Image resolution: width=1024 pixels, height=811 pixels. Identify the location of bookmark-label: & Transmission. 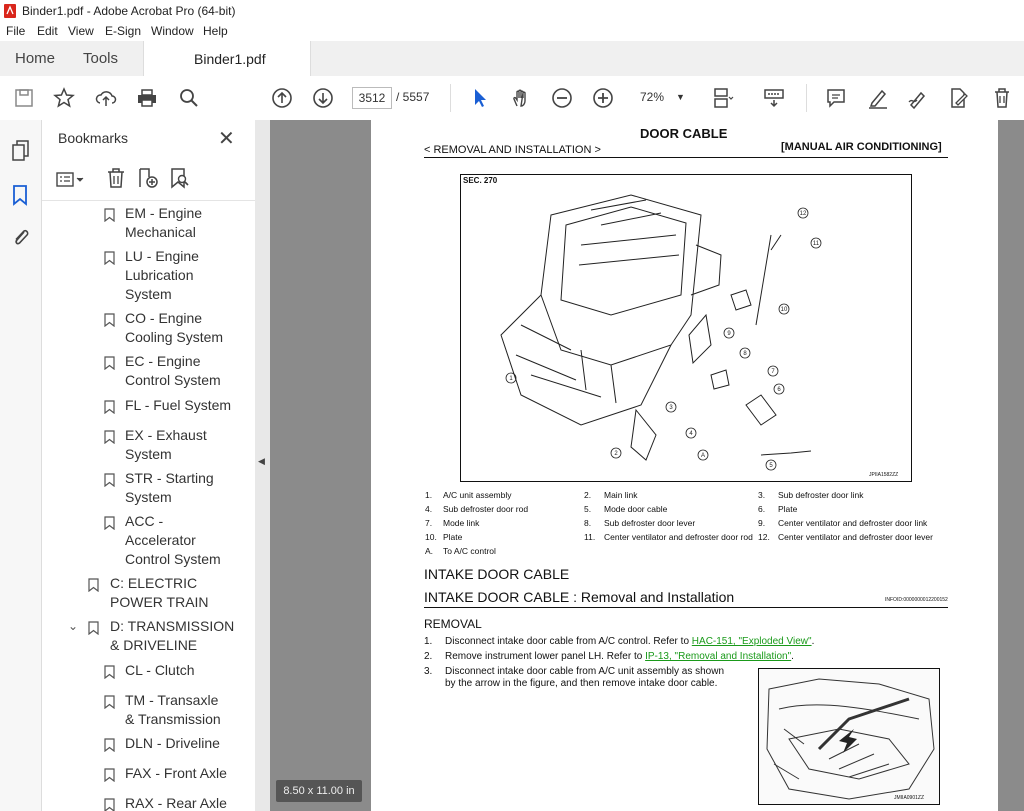
(173, 719).